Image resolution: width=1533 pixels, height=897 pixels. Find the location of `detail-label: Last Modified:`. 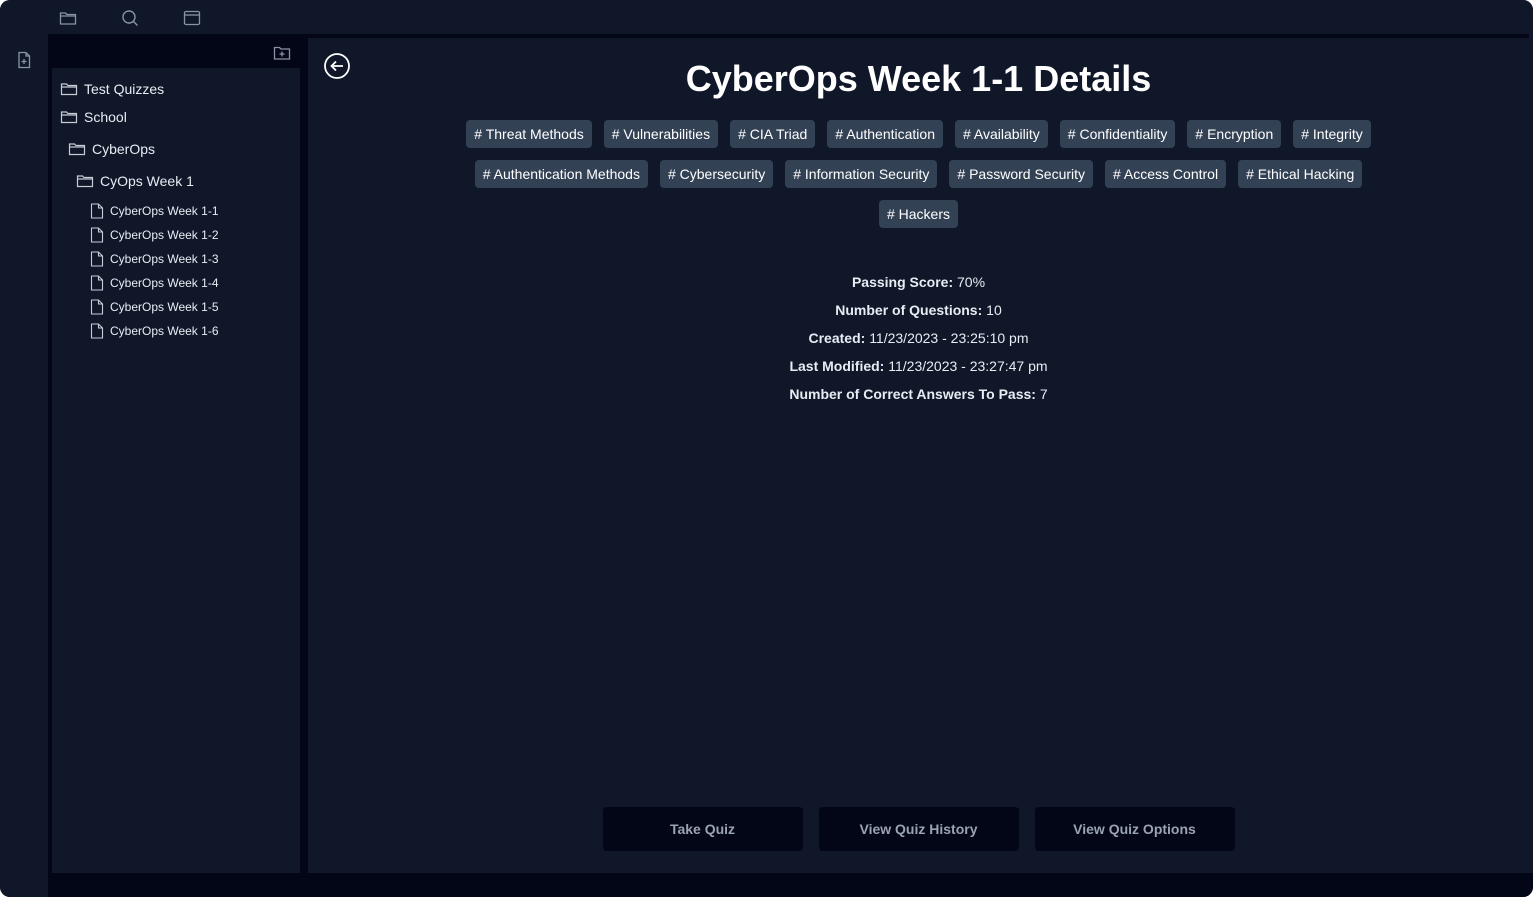

detail-label: Last Modified: is located at coordinates (837, 366).